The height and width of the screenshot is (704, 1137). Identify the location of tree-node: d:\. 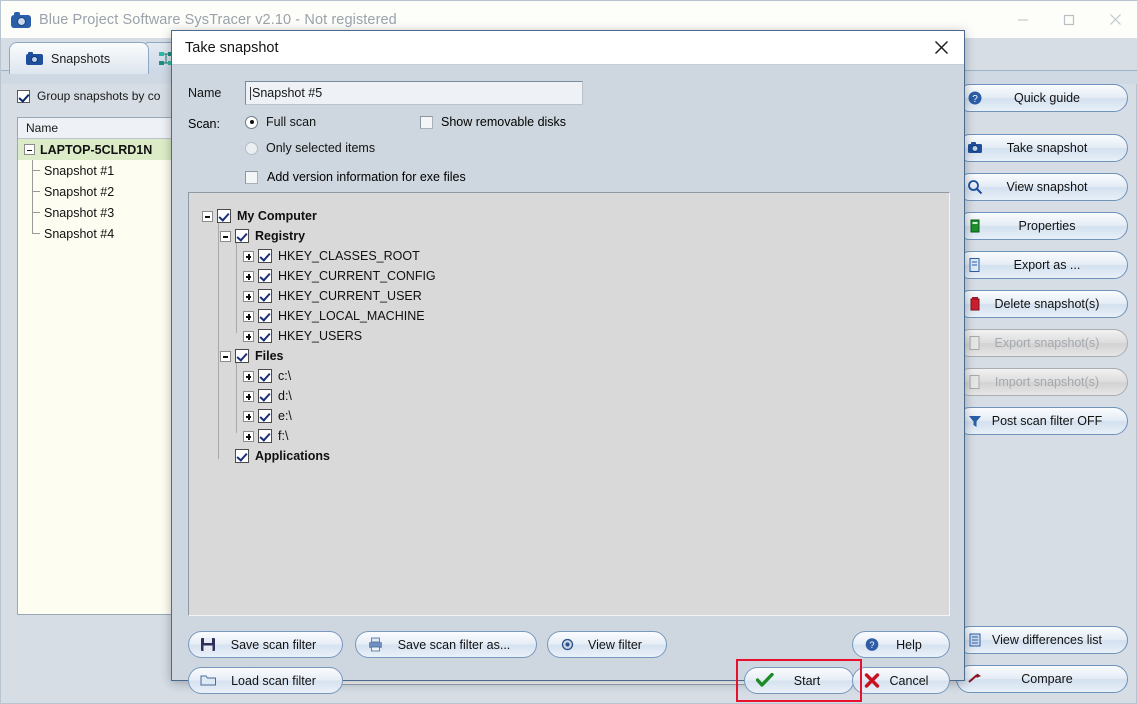
(575, 396).